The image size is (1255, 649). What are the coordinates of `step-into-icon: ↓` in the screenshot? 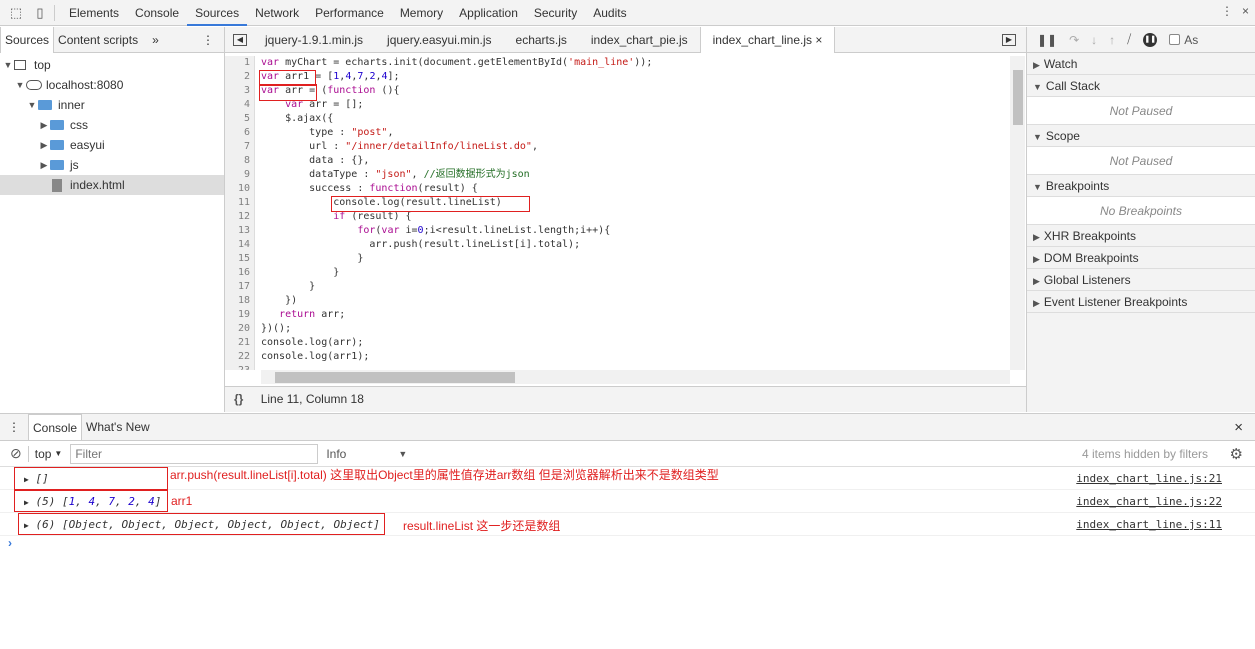 It's located at (1094, 40).